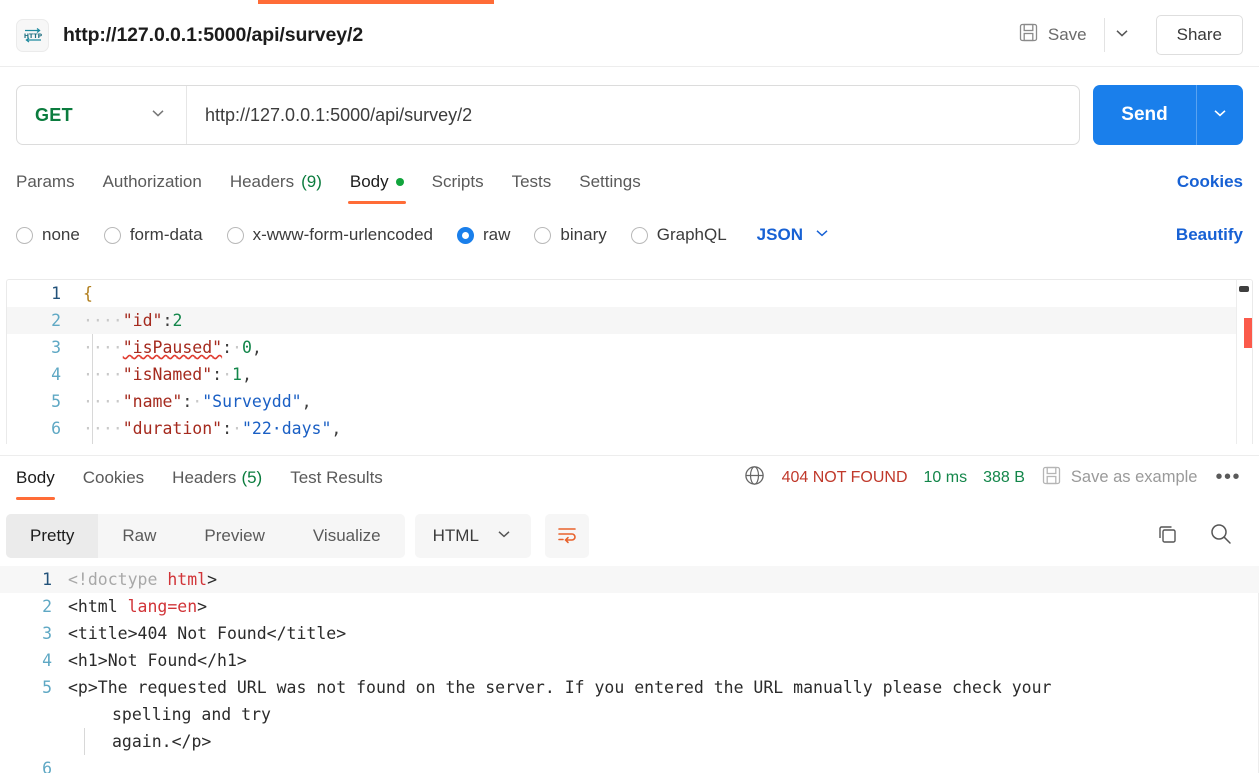 The width and height of the screenshot is (1259, 773). What do you see at coordinates (56, 374) in the screenshot?
I see `line-number: 4` at bounding box center [56, 374].